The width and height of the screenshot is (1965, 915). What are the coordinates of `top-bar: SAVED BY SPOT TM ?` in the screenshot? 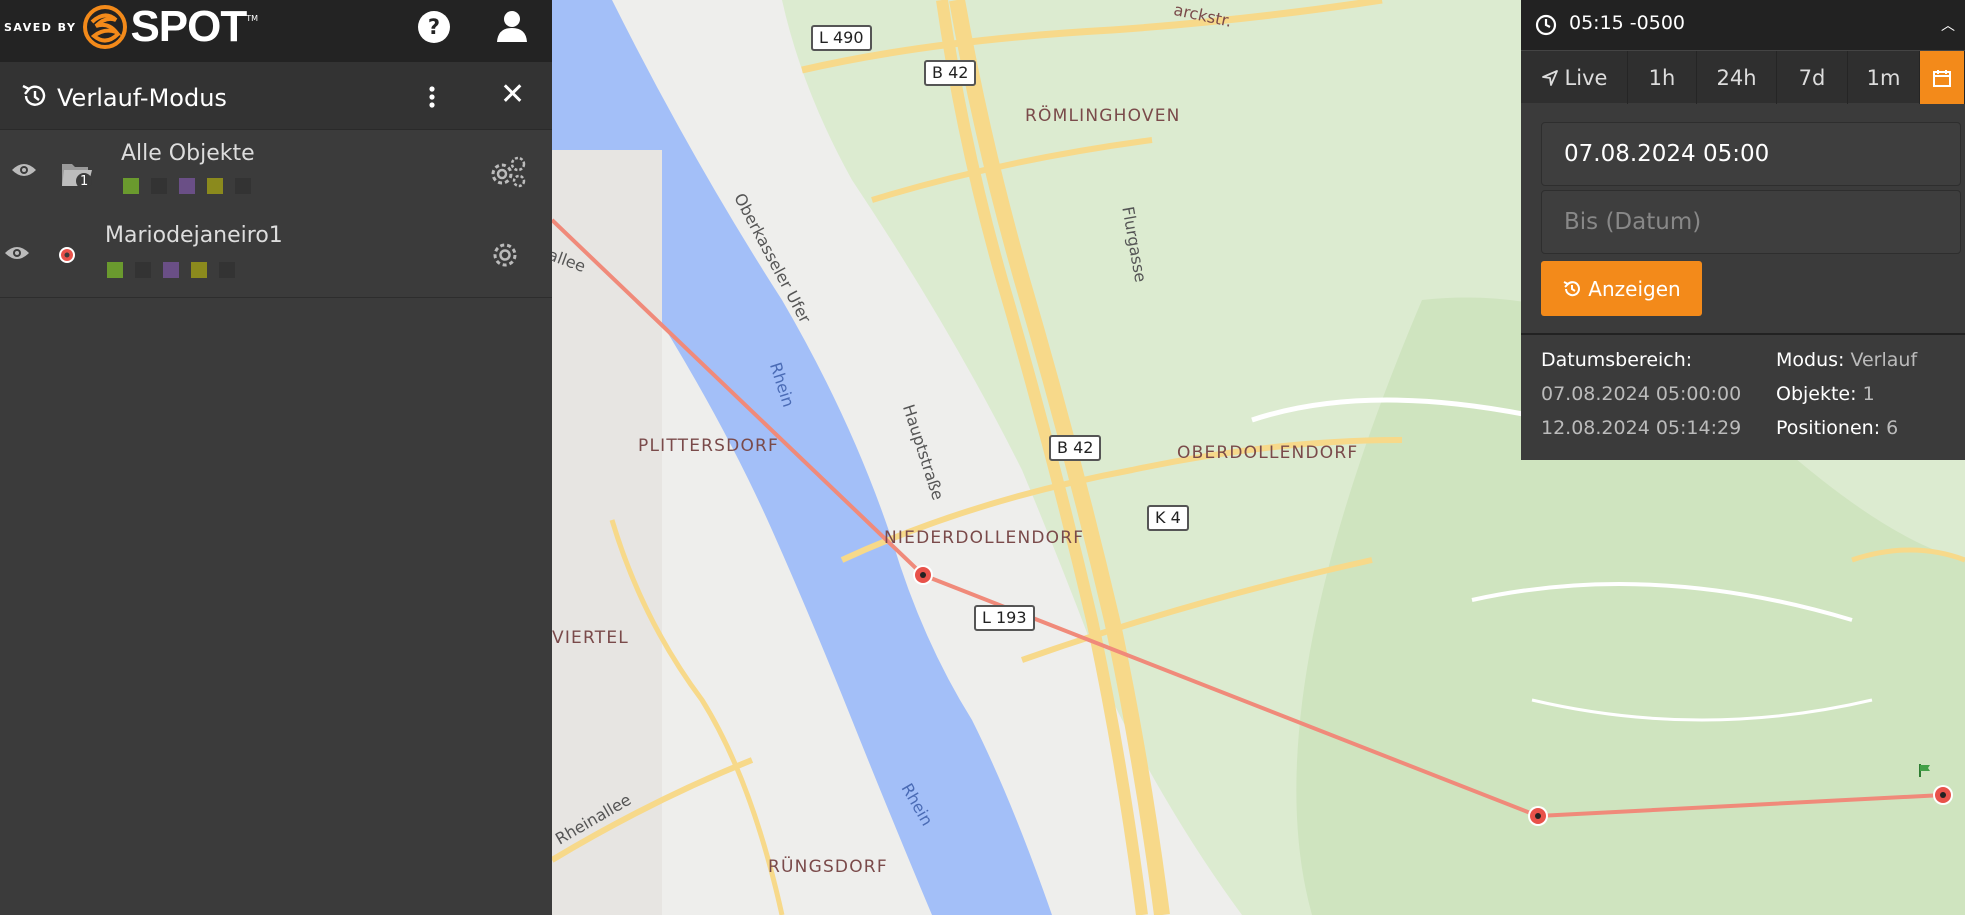 It's located at (276, 31).